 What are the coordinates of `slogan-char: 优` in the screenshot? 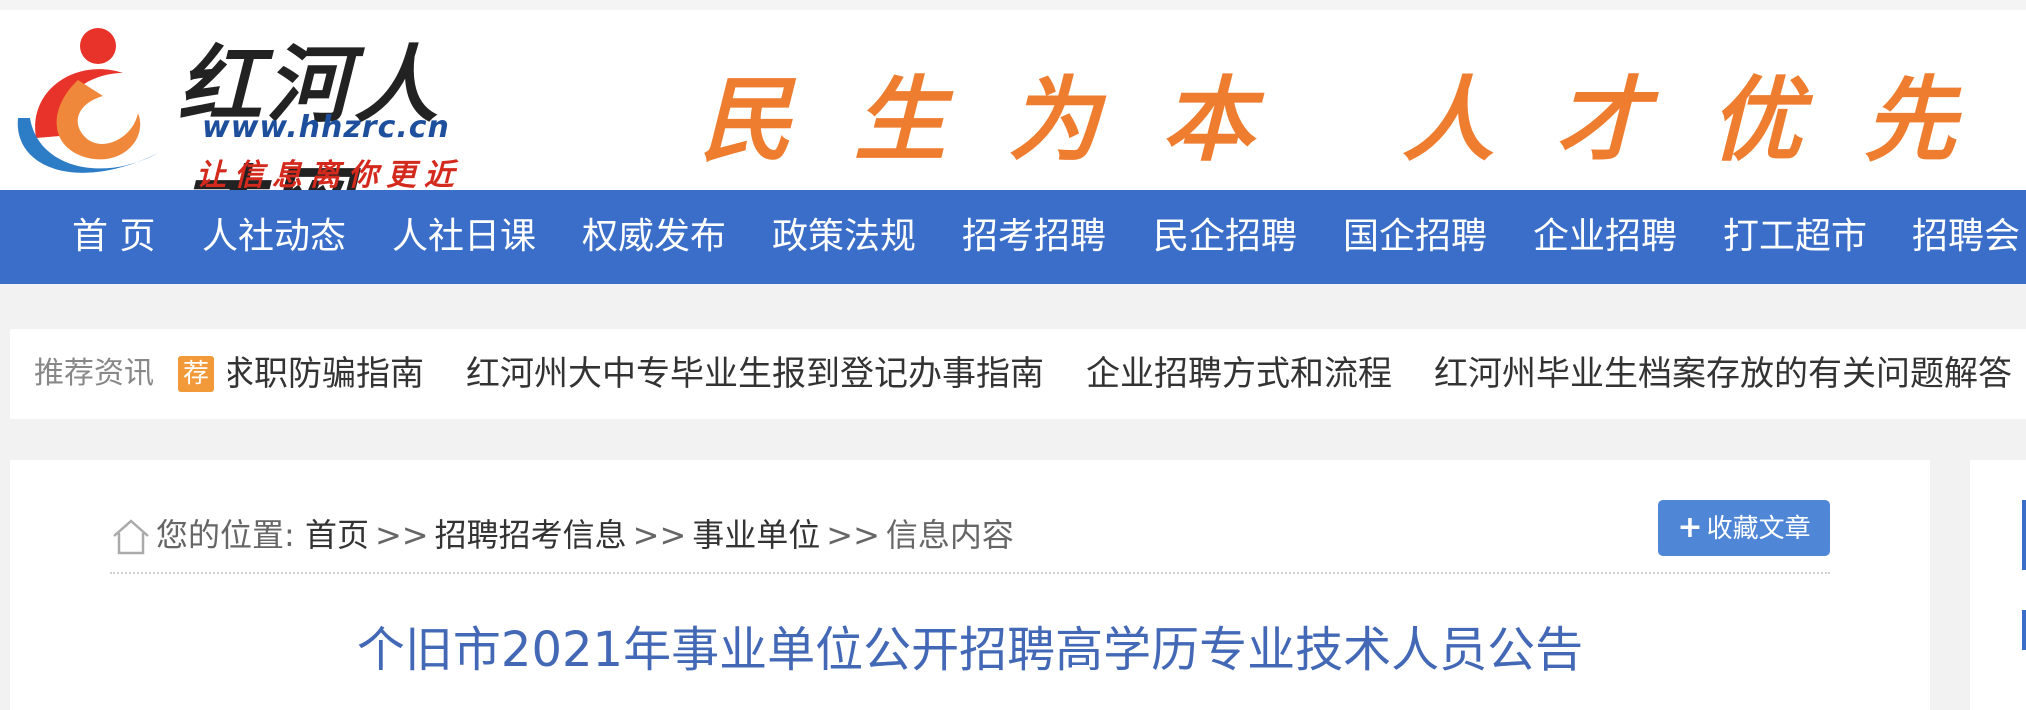 It's located at (1756, 120).